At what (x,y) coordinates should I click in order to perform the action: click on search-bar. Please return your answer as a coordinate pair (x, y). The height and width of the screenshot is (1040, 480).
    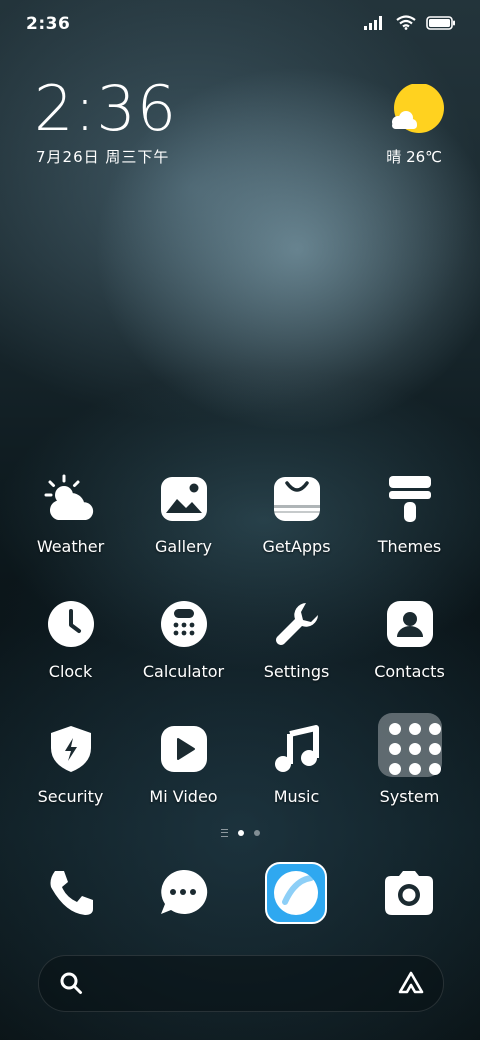
    Looking at the image, I should click on (241, 983).